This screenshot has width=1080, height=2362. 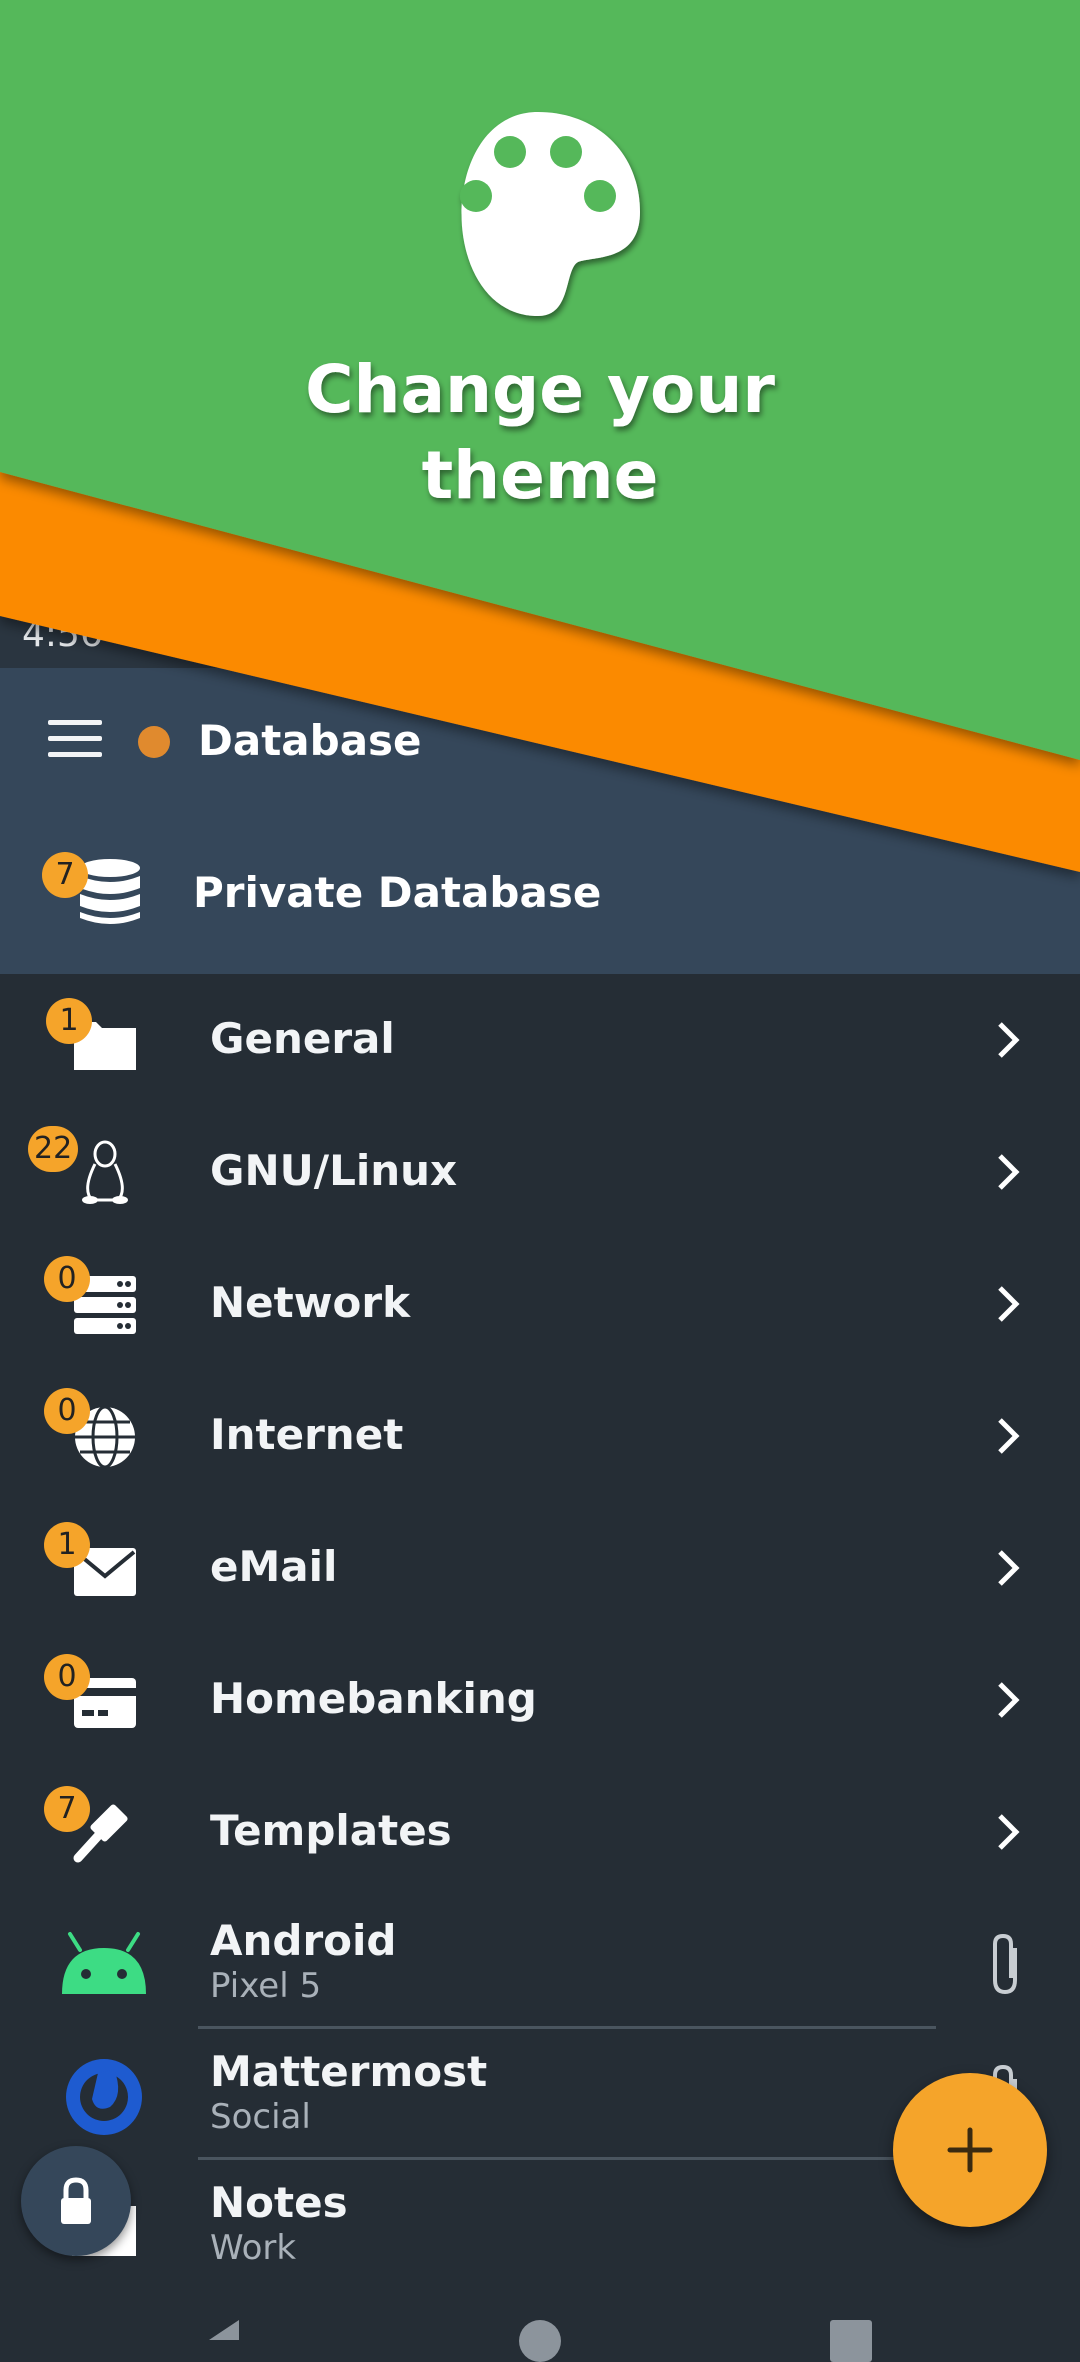 I want to click on group-label: Network, so click(x=310, y=1302).